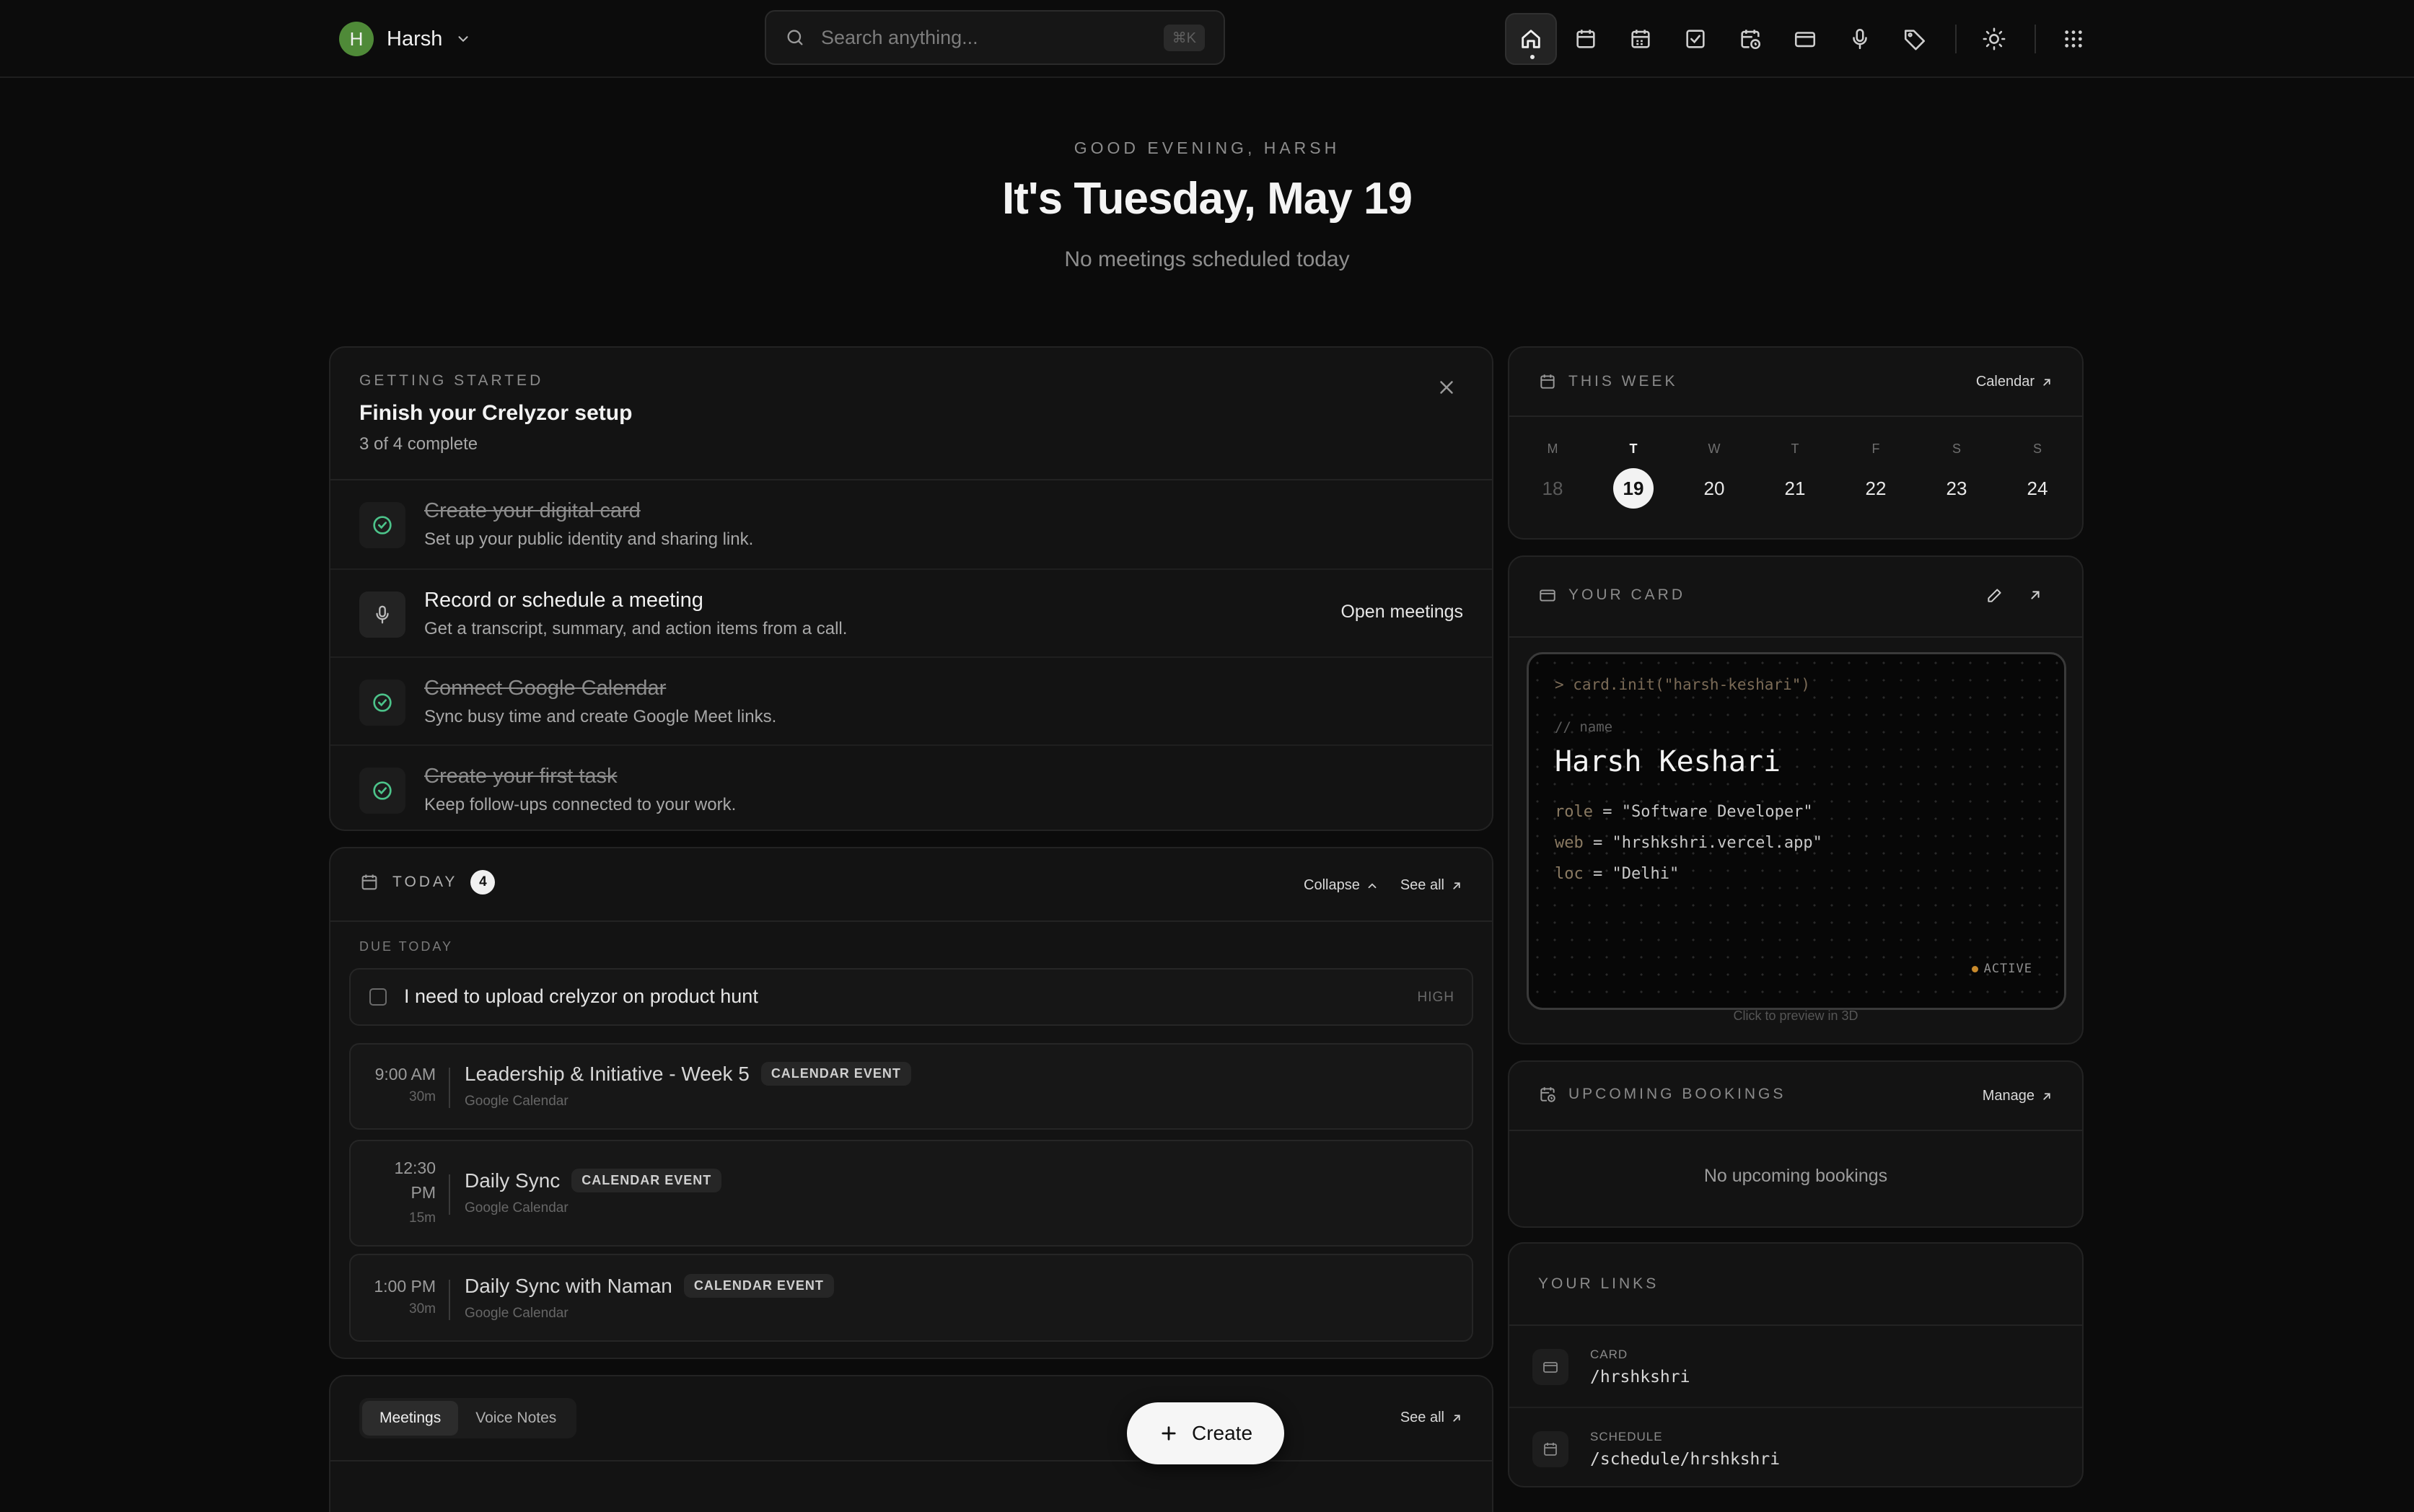 This screenshot has width=2414, height=1512. Describe the element at coordinates (1750, 39) in the screenshot. I see `nav-schedule` at that location.